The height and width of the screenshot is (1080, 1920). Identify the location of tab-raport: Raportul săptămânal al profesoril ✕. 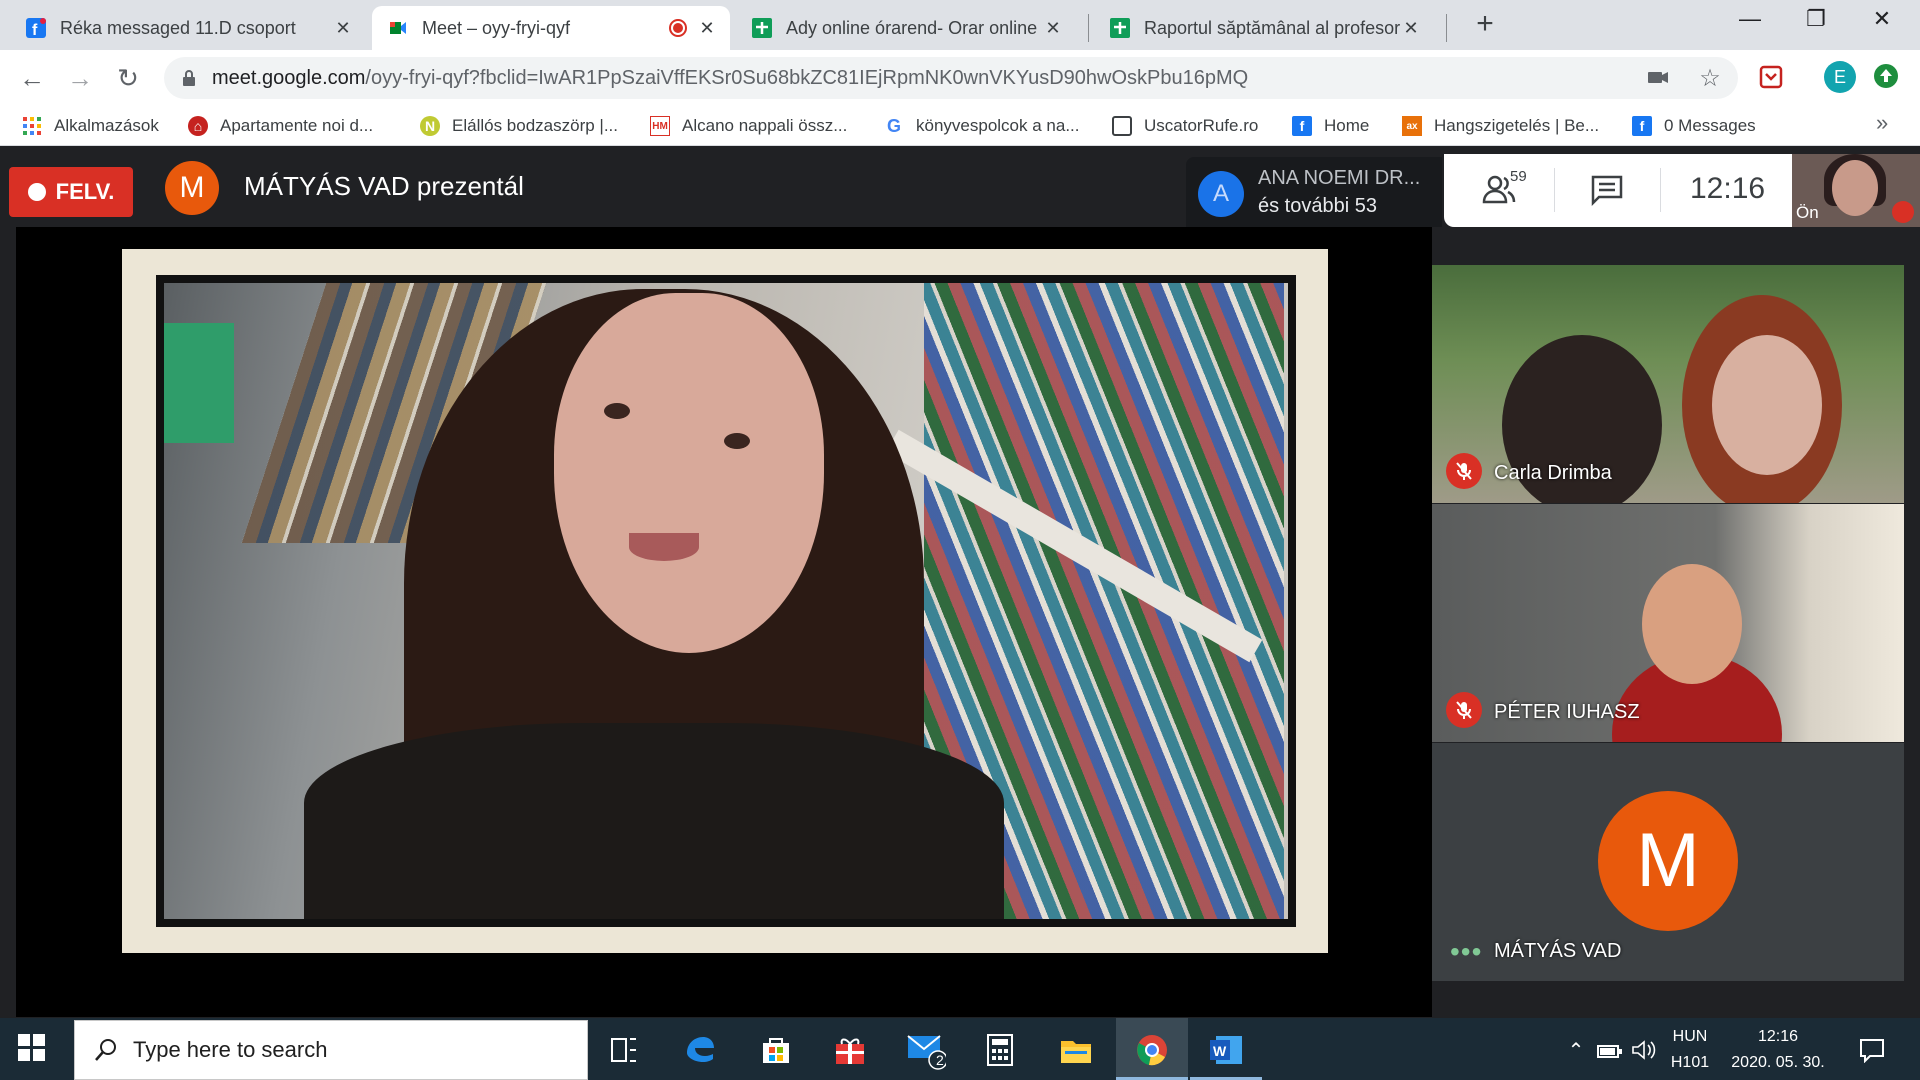
(1264, 28).